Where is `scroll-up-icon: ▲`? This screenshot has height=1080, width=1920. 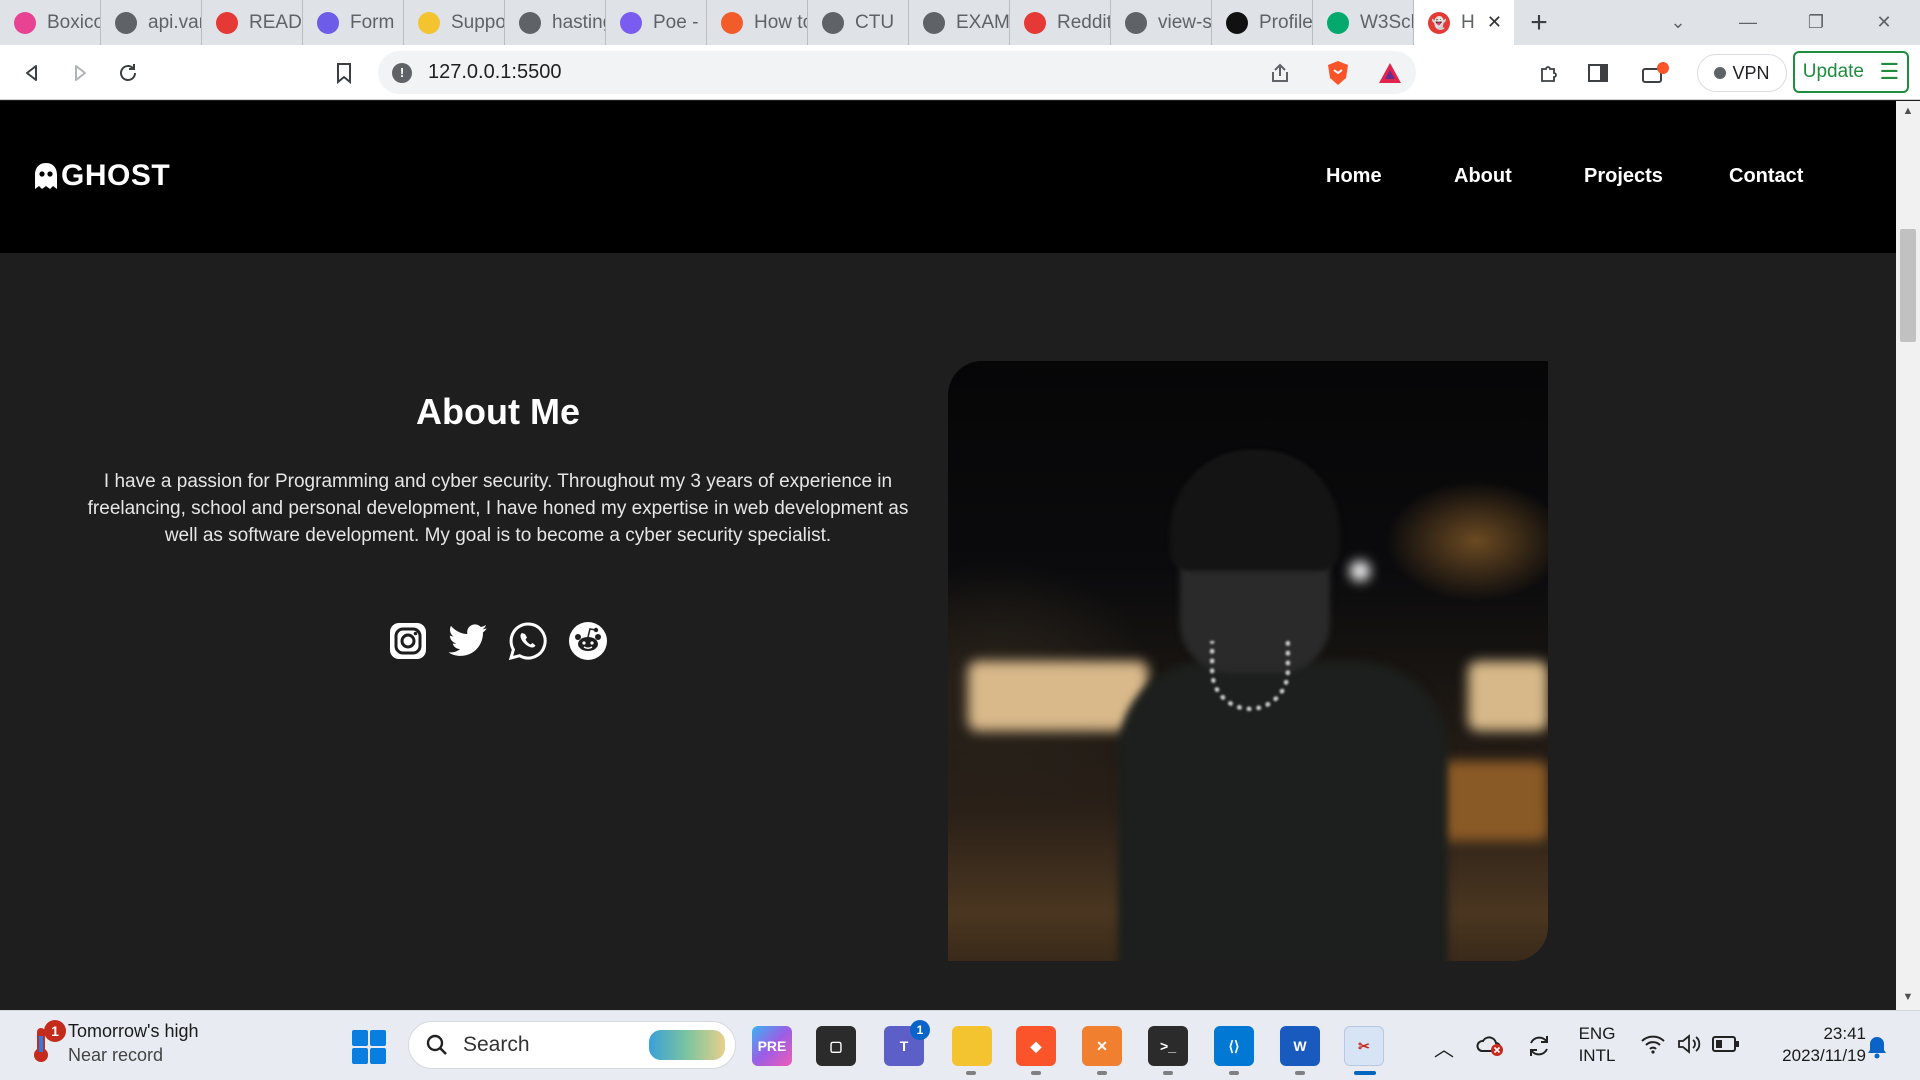
scroll-up-icon: ▲ is located at coordinates (1908, 111).